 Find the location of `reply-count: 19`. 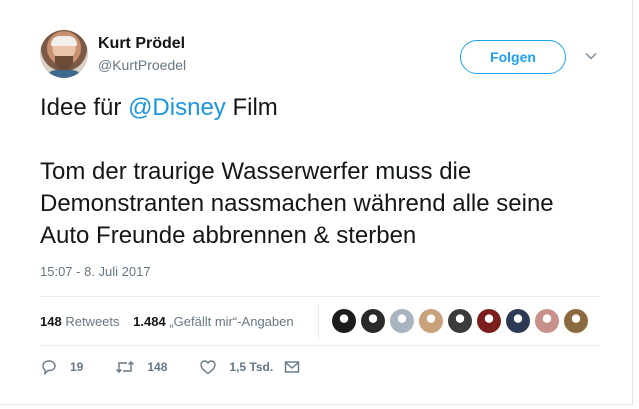

reply-count: 19 is located at coordinates (77, 367).